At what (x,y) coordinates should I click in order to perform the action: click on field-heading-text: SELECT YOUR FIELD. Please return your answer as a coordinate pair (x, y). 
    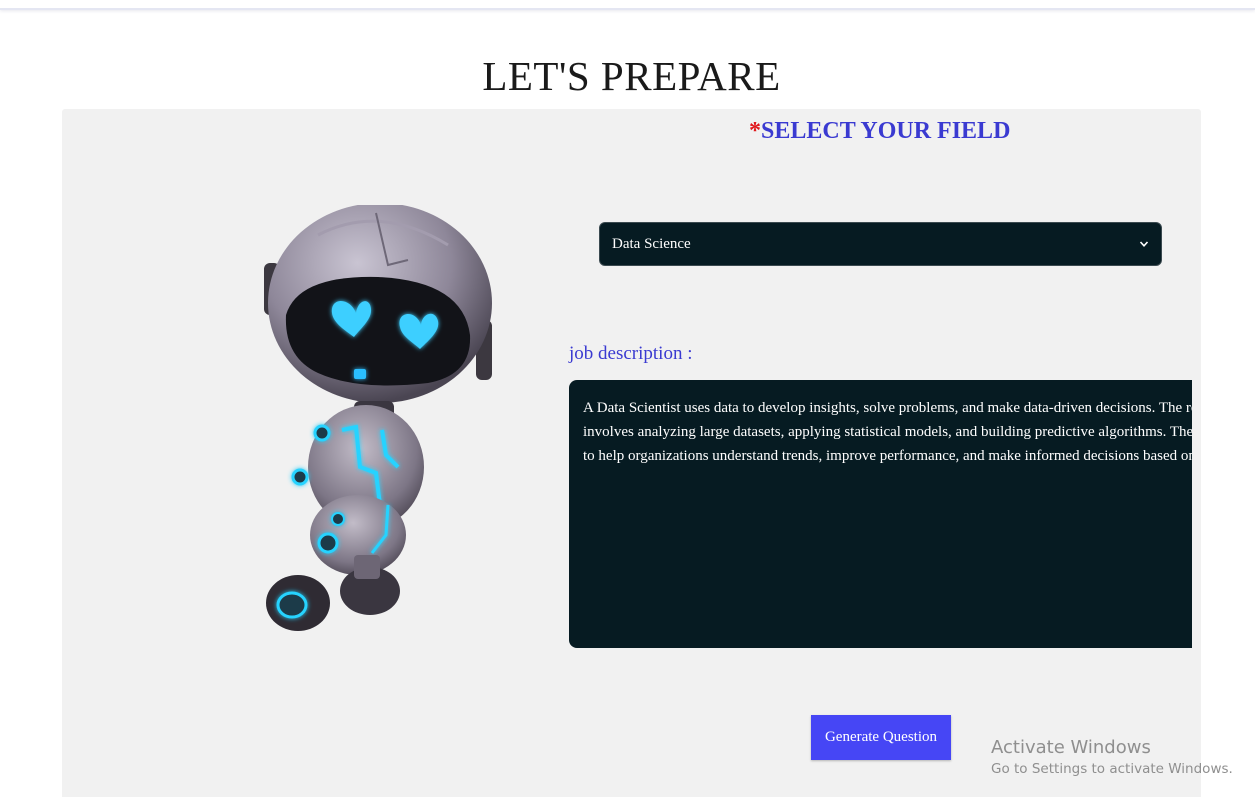
    Looking at the image, I should click on (886, 131).